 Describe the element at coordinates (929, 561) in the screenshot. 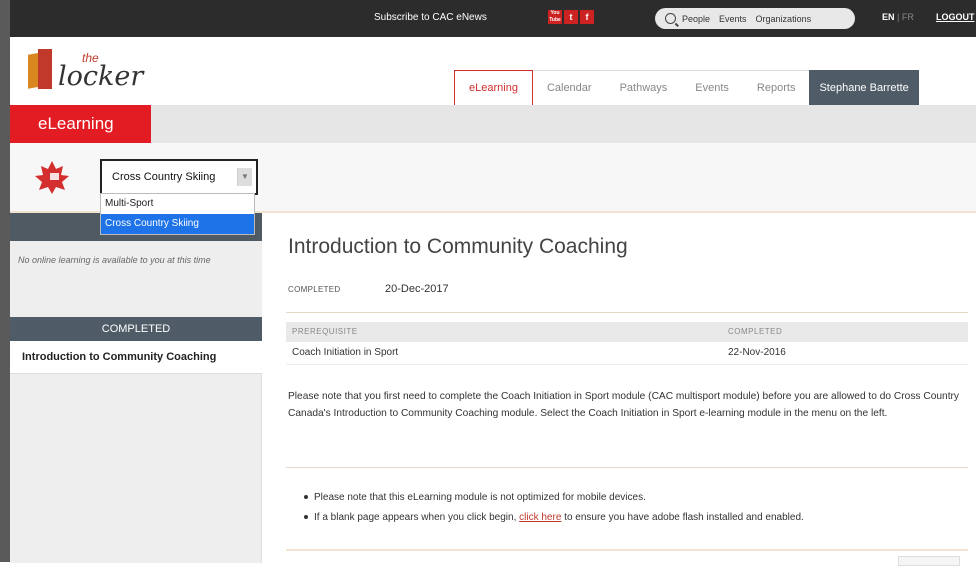

I see `begin-button` at that location.